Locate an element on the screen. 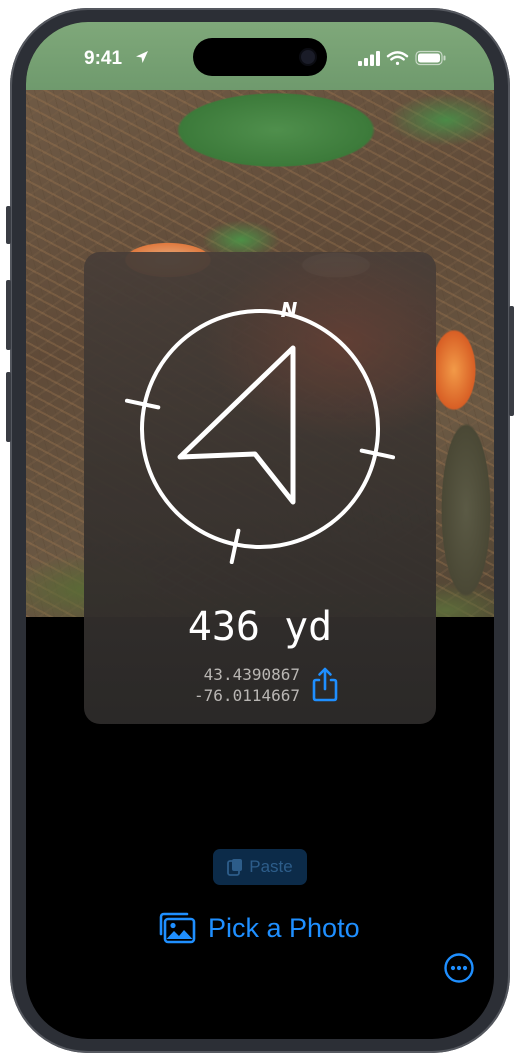 The height and width of the screenshot is (1061, 520). location-arrow-icon is located at coordinates (142, 57).